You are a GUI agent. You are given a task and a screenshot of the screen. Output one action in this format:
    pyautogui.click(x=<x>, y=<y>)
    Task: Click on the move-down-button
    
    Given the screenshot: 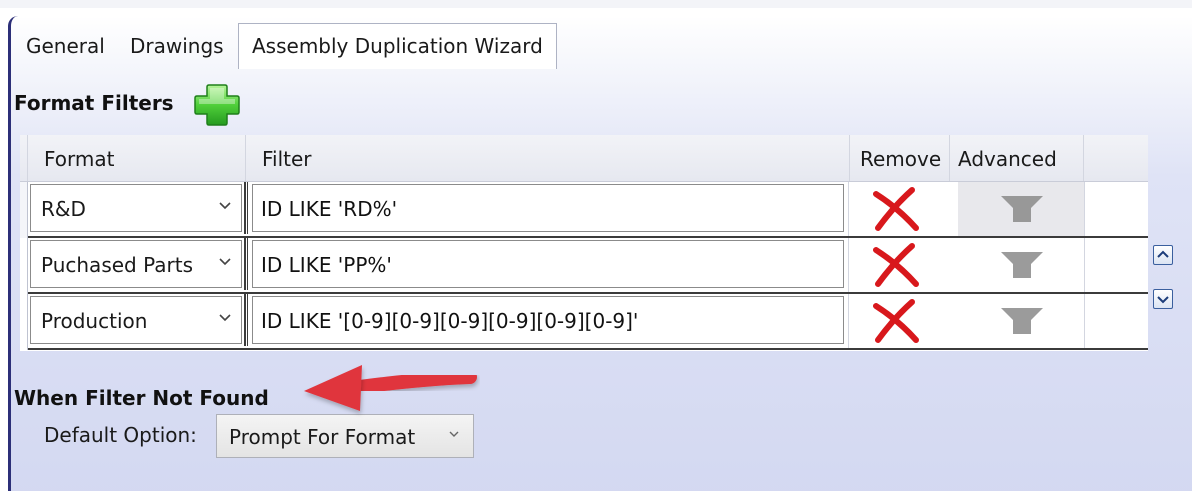 What is the action you would take?
    pyautogui.click(x=1163, y=299)
    